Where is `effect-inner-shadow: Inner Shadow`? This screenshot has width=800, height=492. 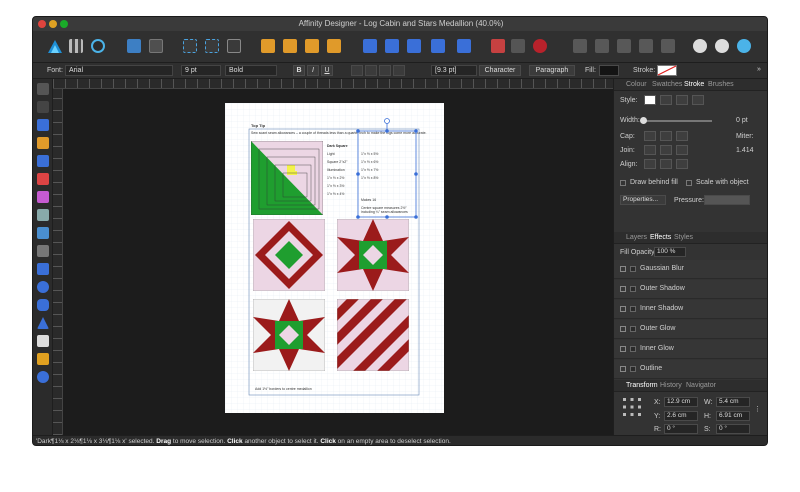 effect-inner-shadow: Inner Shadow is located at coordinates (690, 309).